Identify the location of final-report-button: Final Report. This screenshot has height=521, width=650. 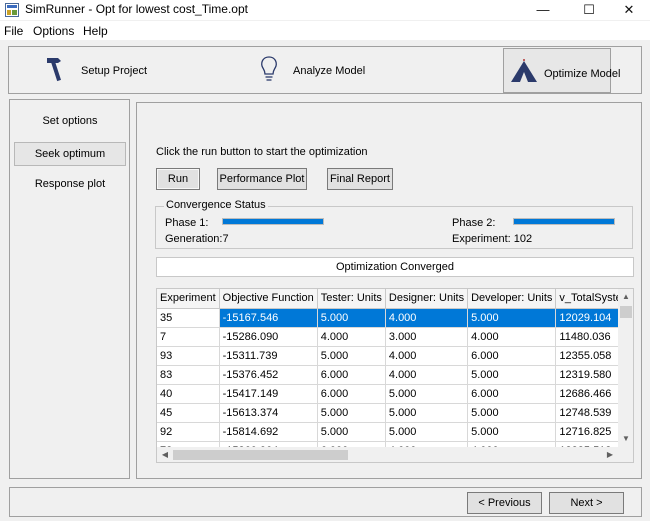
(360, 179).